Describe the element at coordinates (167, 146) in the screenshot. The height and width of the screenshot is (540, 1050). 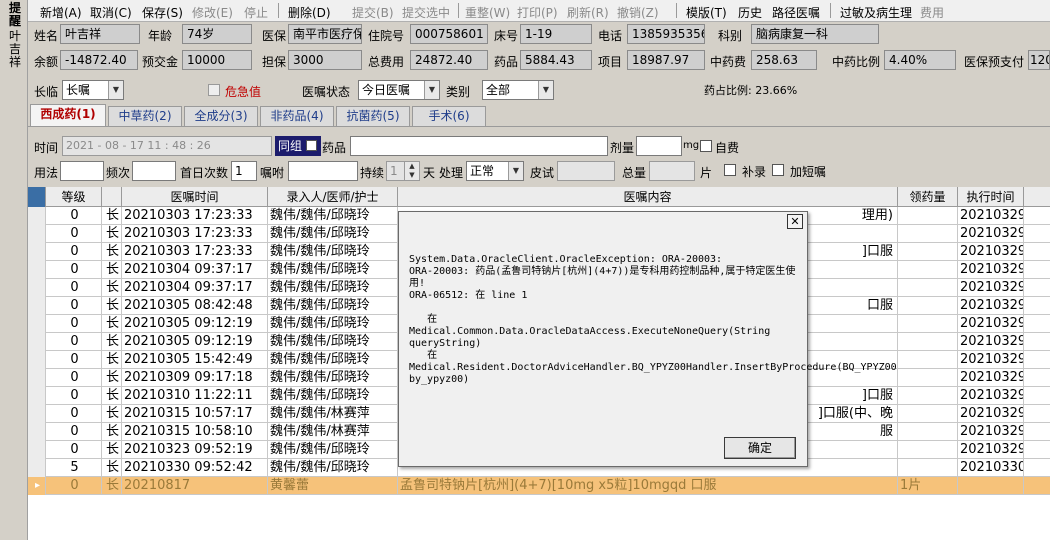
I see `time-field: 2021 - 08 - 17 11 : 48 : 26` at that location.